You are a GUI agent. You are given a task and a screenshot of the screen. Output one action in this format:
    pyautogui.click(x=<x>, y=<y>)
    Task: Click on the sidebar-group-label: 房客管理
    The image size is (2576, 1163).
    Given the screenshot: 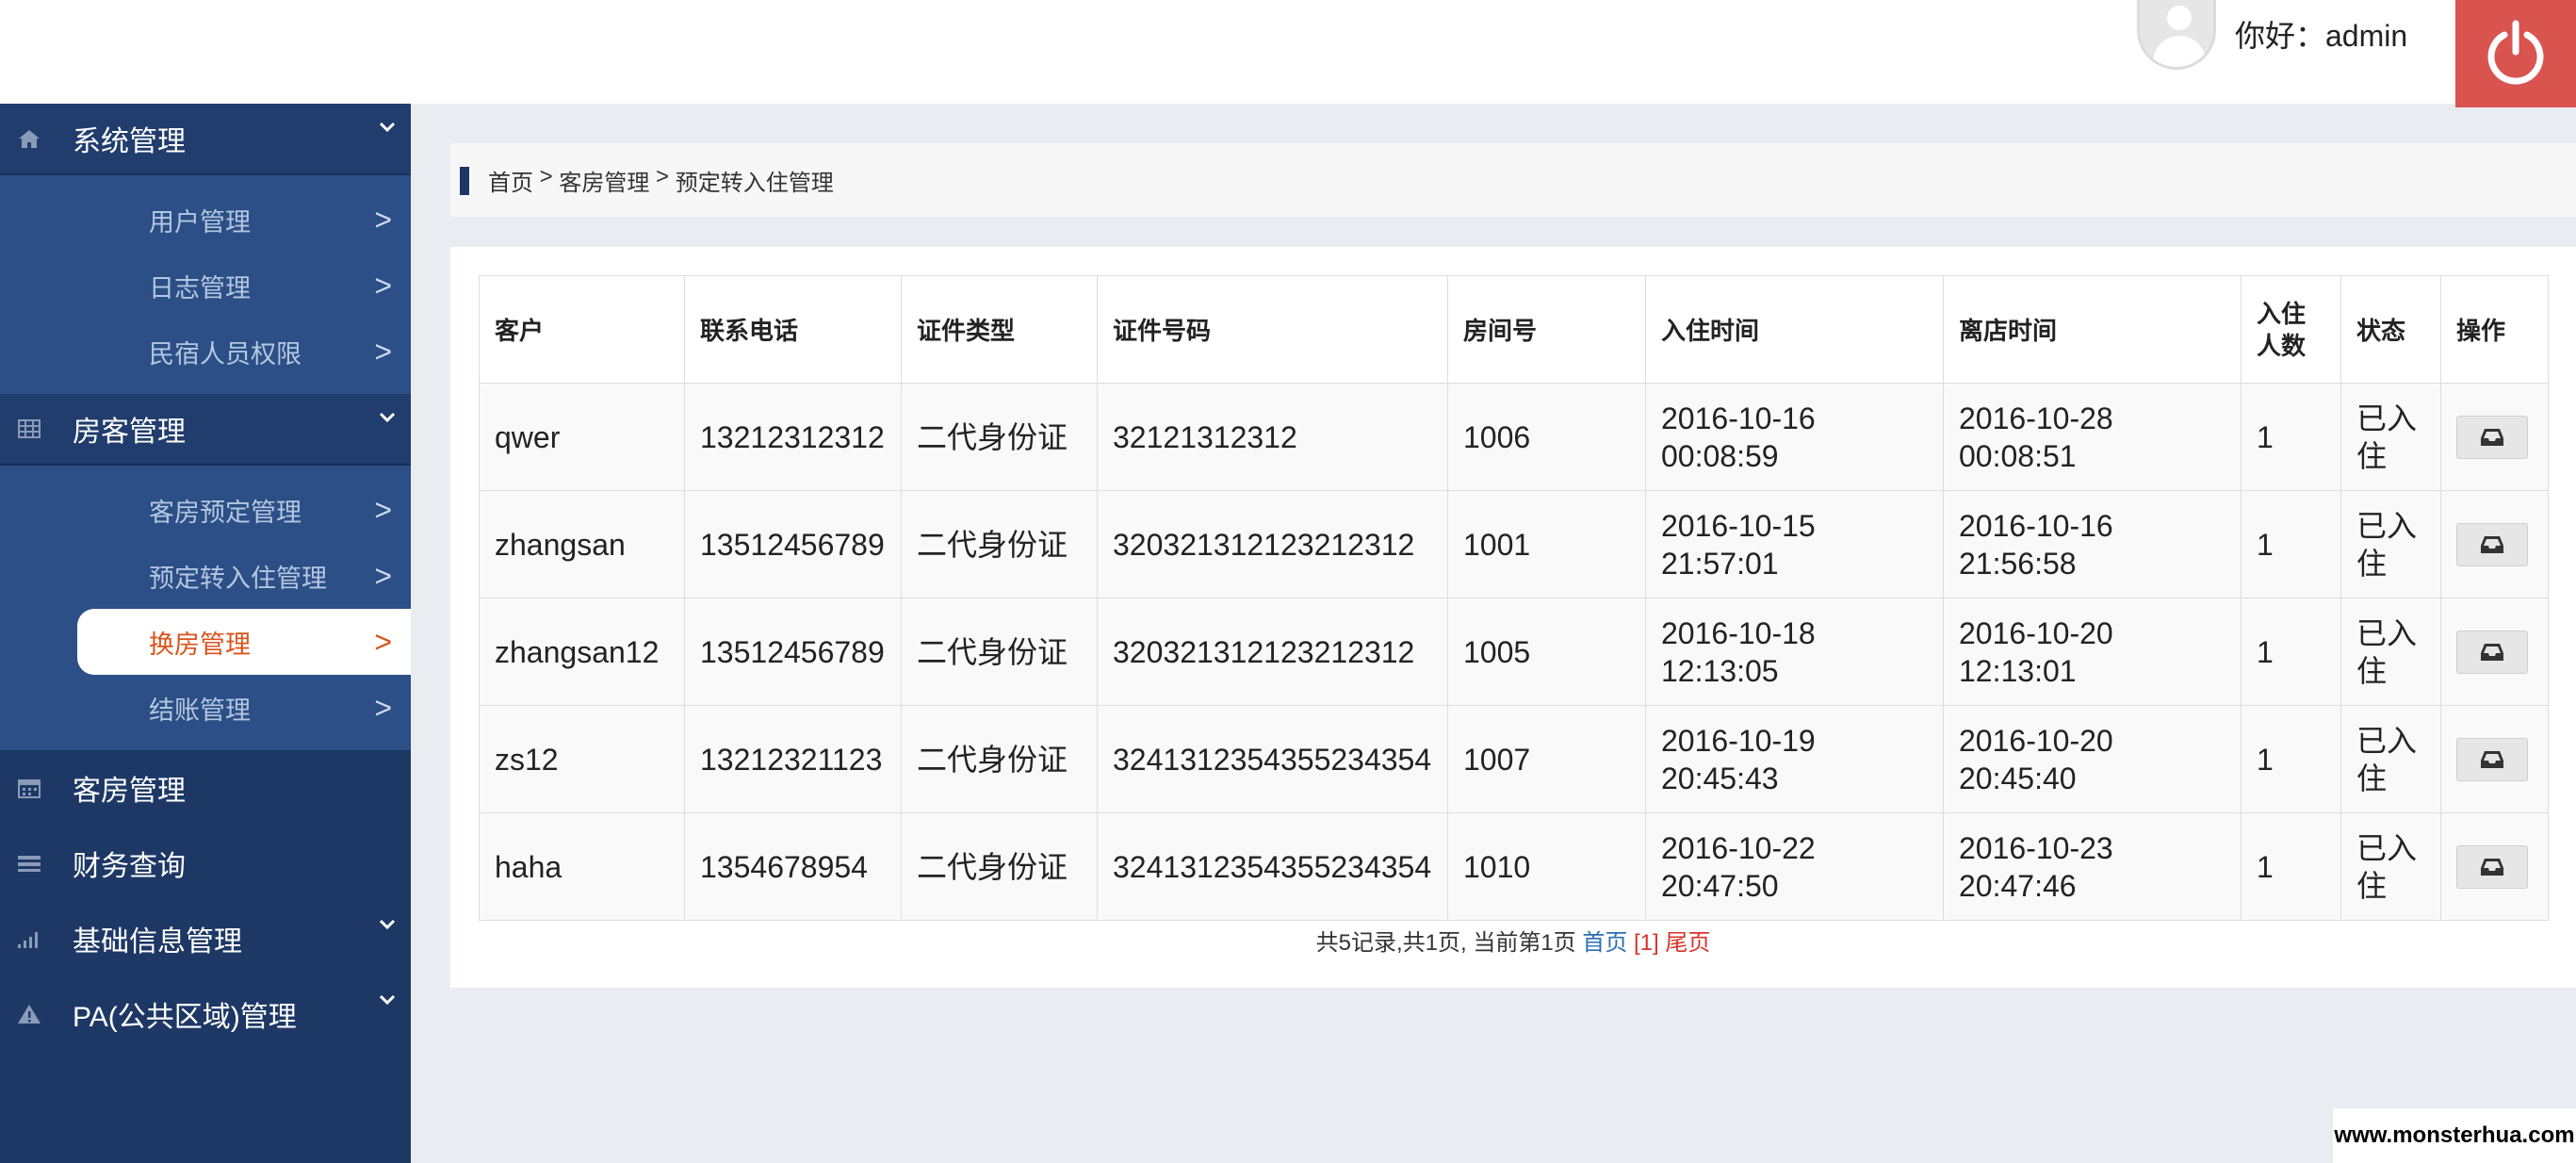 What is the action you would take?
    pyautogui.click(x=129, y=433)
    